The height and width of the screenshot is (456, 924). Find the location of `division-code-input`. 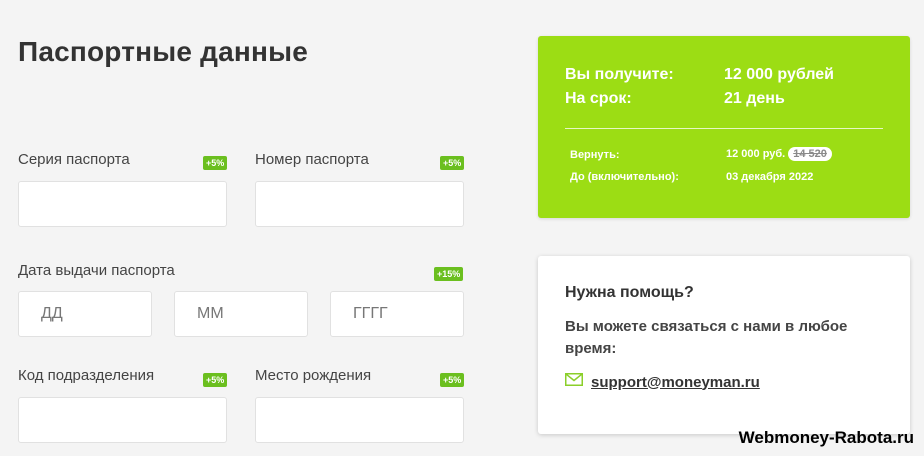

division-code-input is located at coordinates (122, 420).